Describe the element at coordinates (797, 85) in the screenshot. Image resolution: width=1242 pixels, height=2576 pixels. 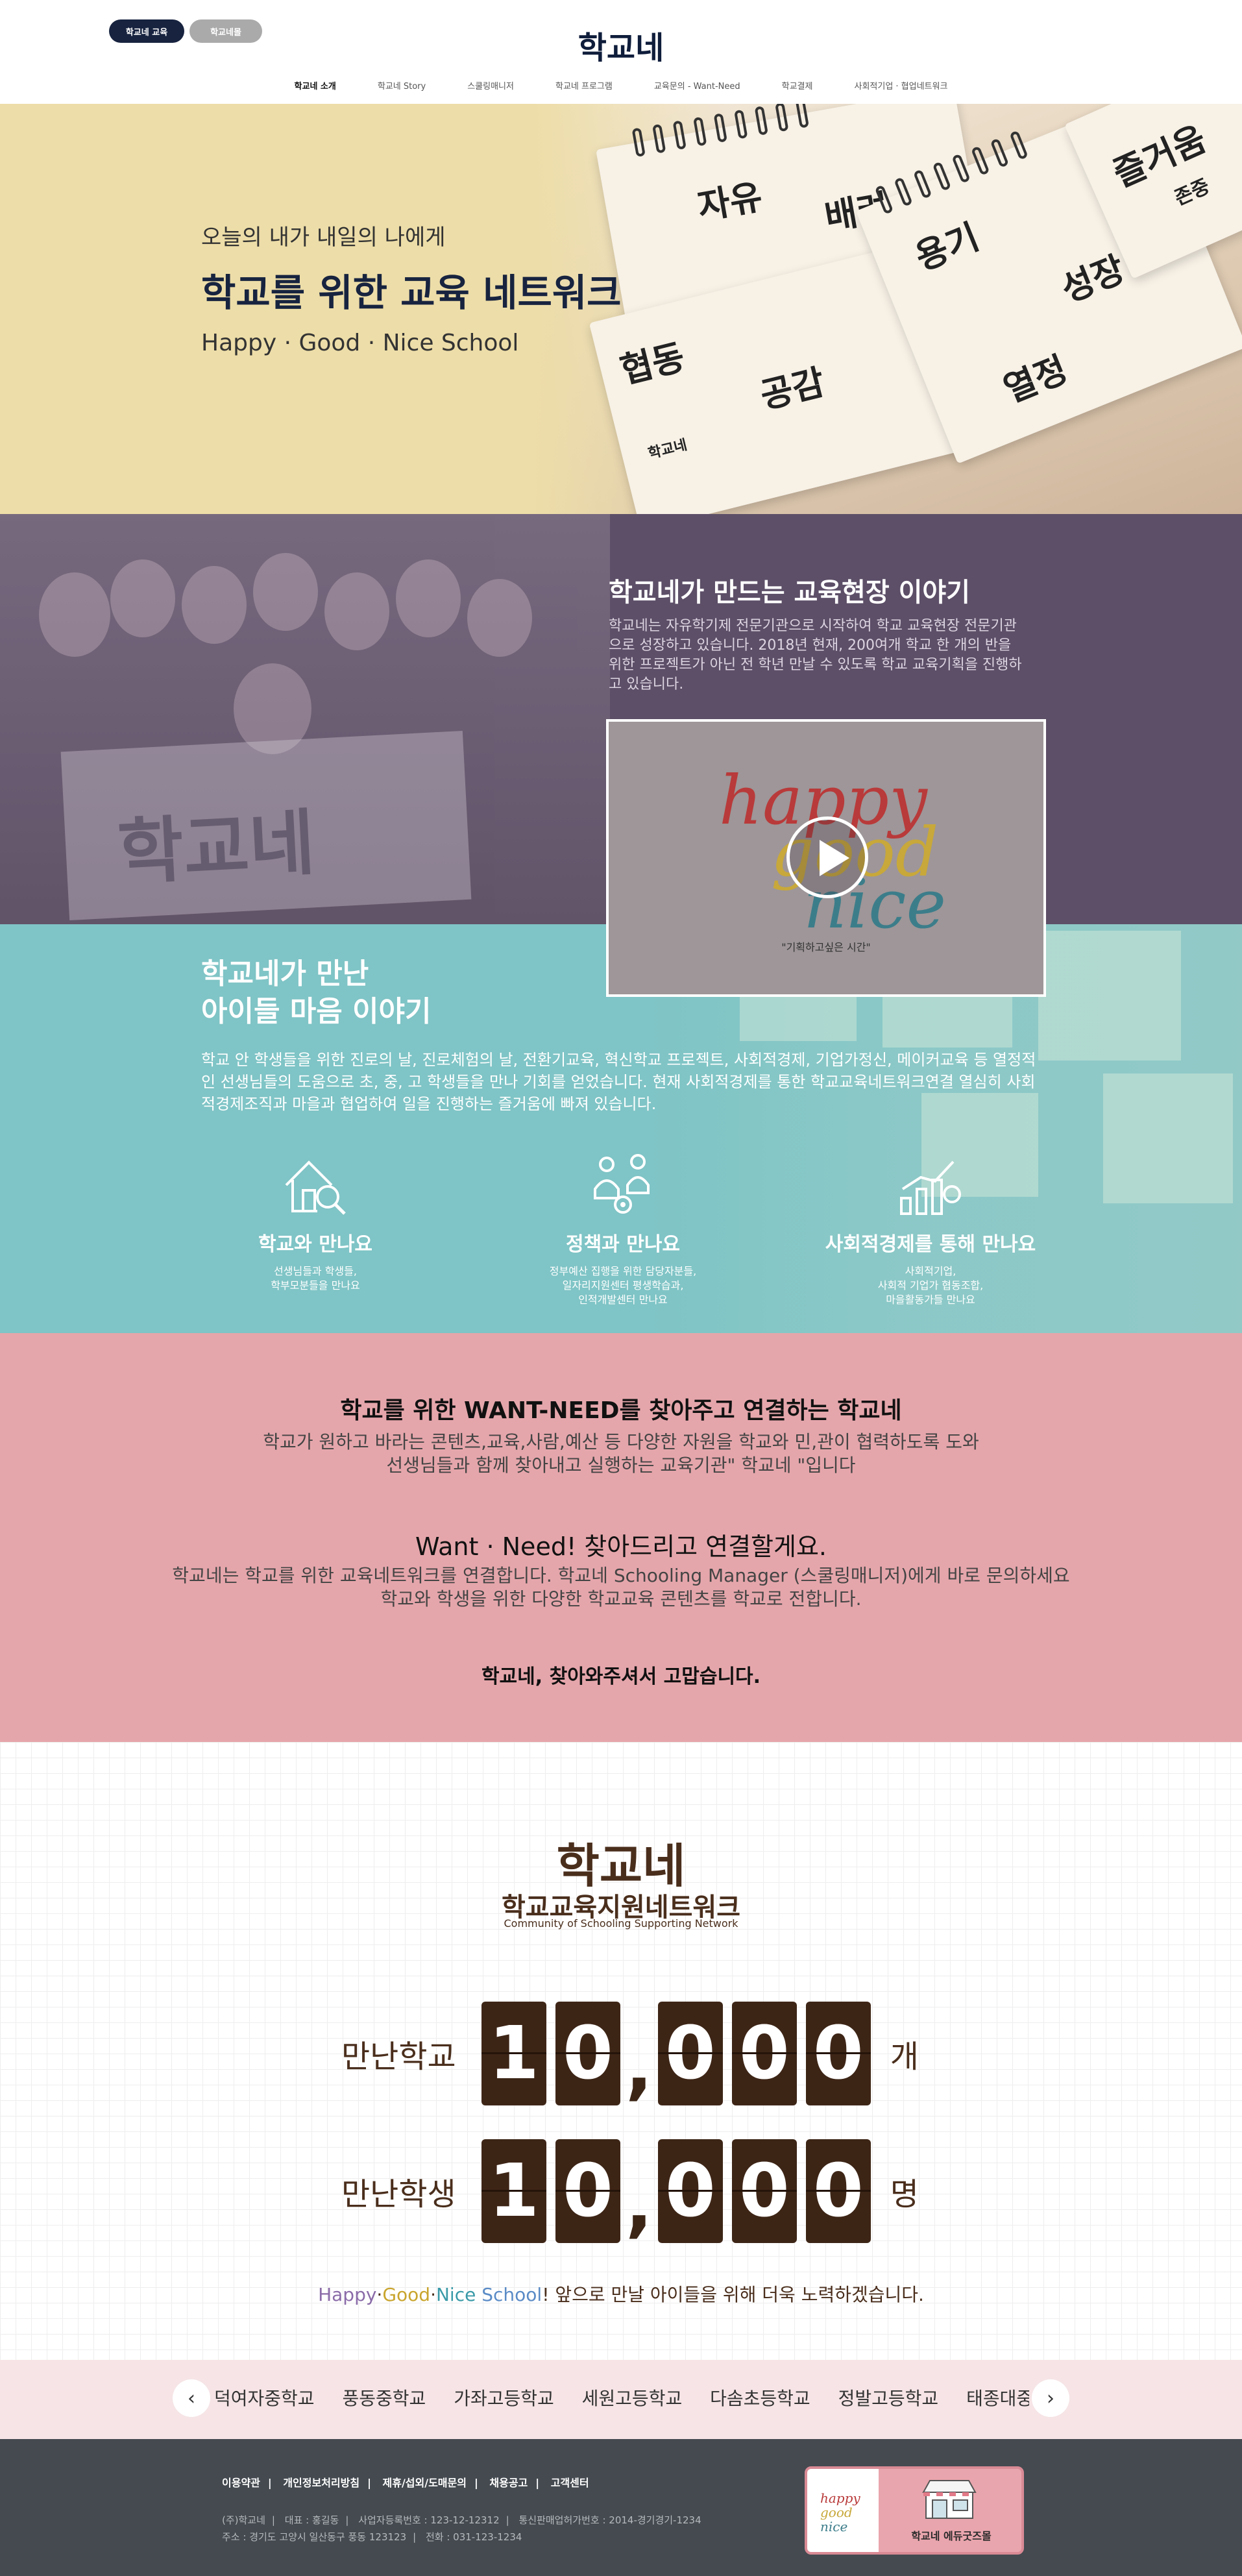
I see `nav-item-payment: 학교결제` at that location.